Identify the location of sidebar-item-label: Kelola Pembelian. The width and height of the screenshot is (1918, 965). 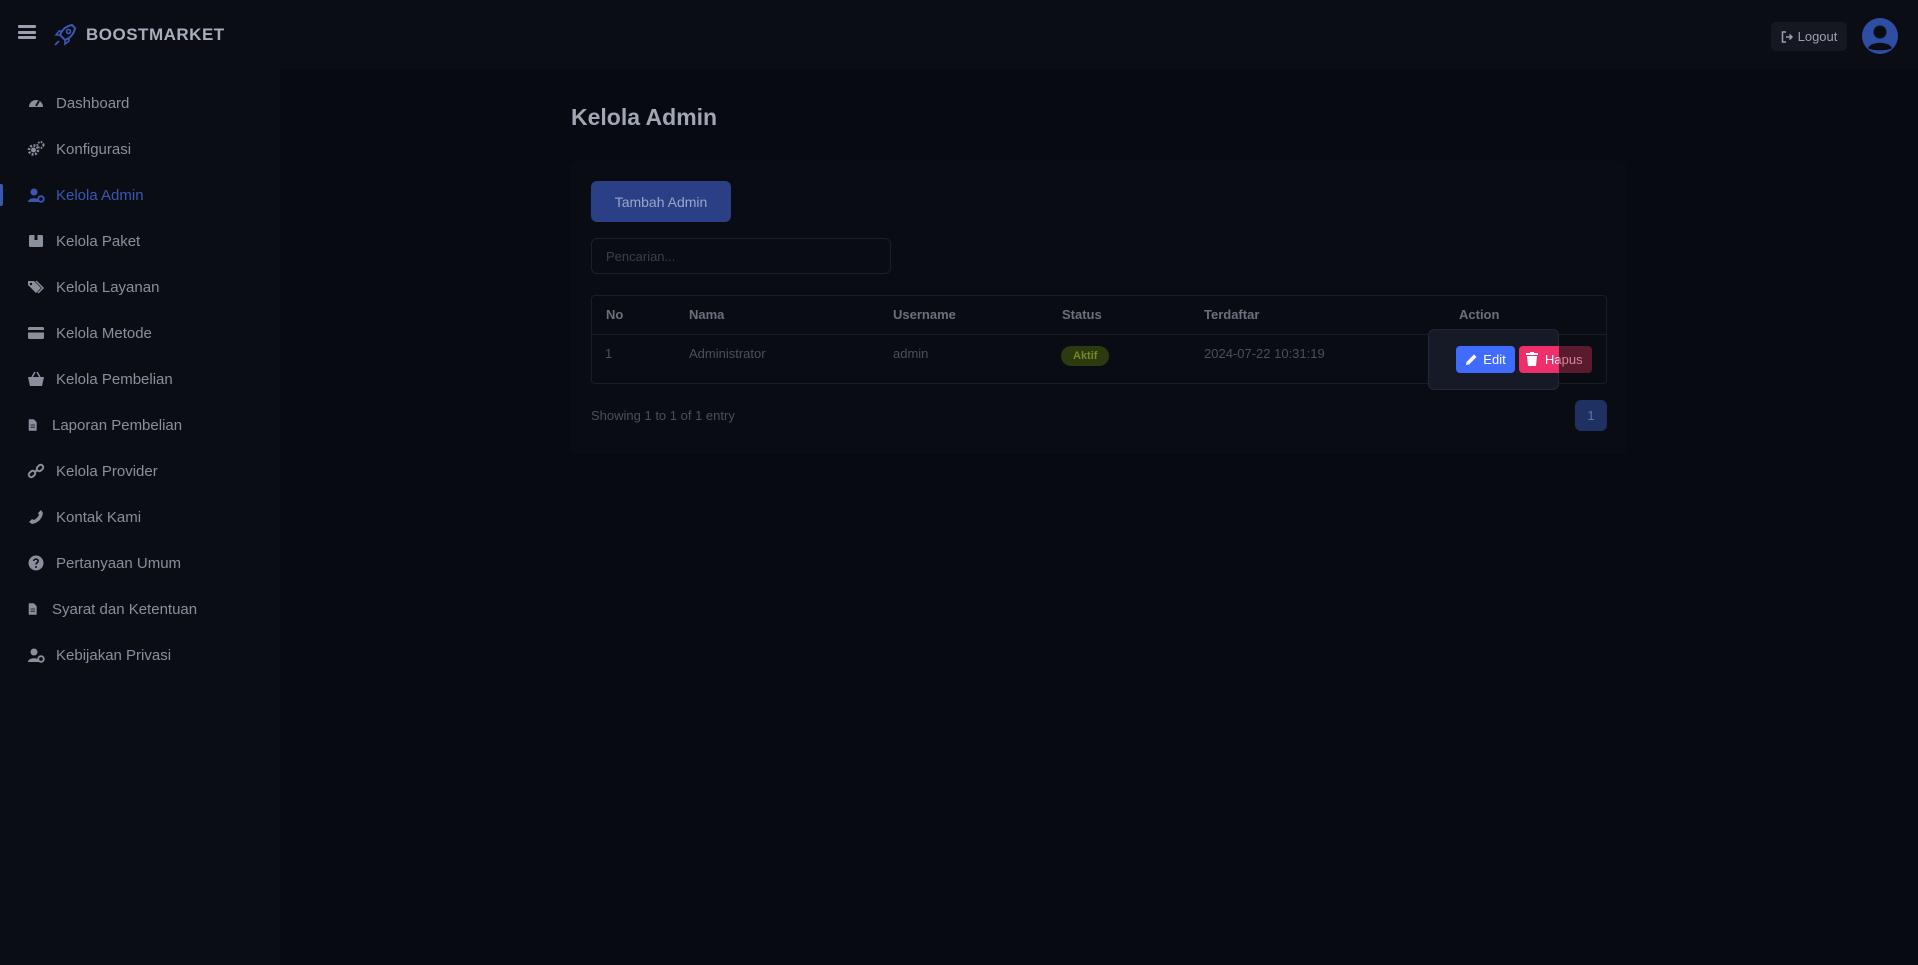
(114, 379).